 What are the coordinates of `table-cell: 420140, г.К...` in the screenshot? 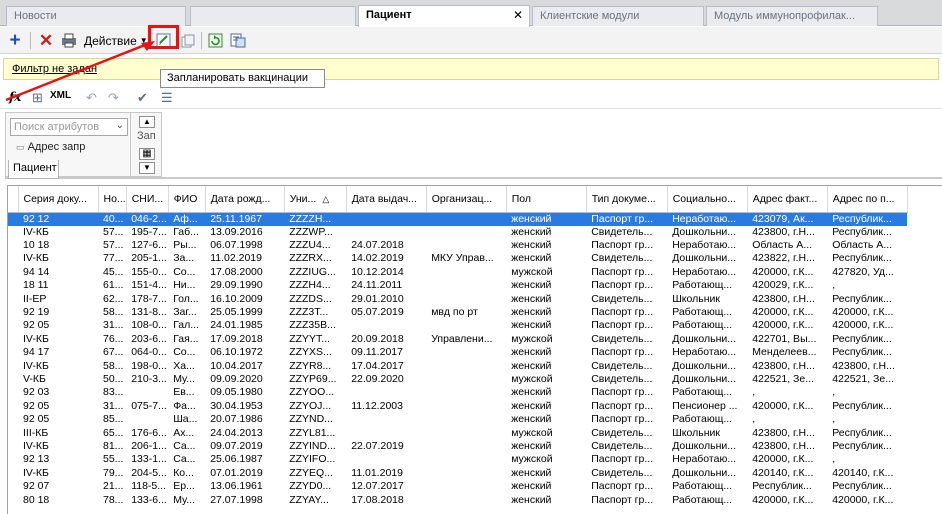 It's located at (867, 473).